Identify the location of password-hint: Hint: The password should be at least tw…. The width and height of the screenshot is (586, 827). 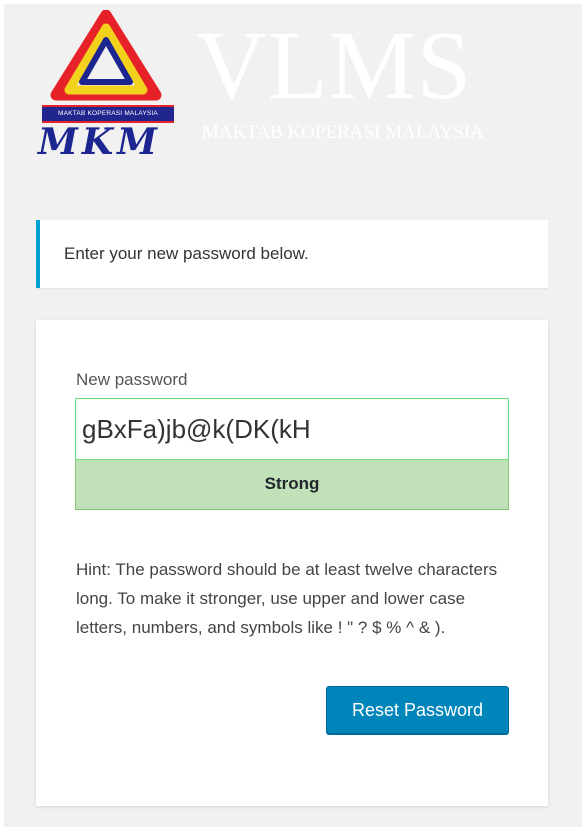
(287, 598).